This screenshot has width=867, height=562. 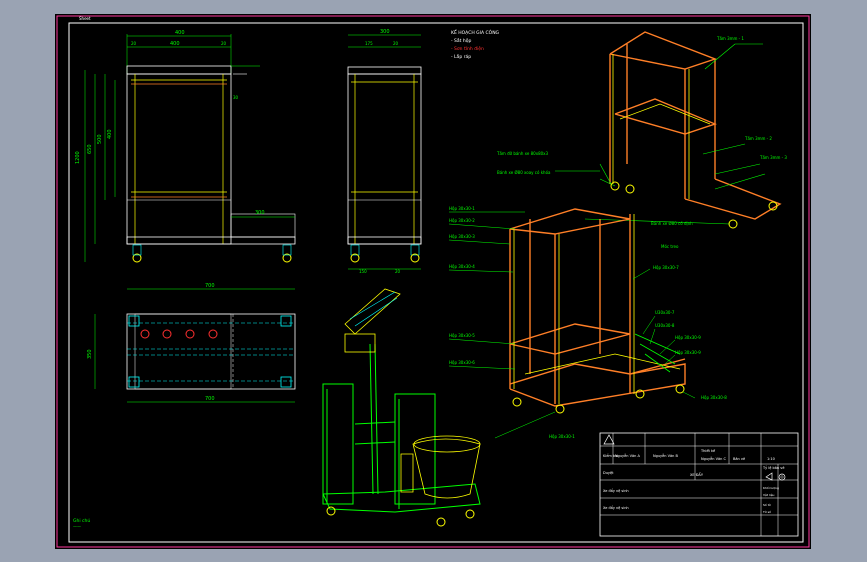 What do you see at coordinates (672, 223) in the screenshot?
I see `callout-banh-xe-cd: Bánh xe Ø80 cố định` at bounding box center [672, 223].